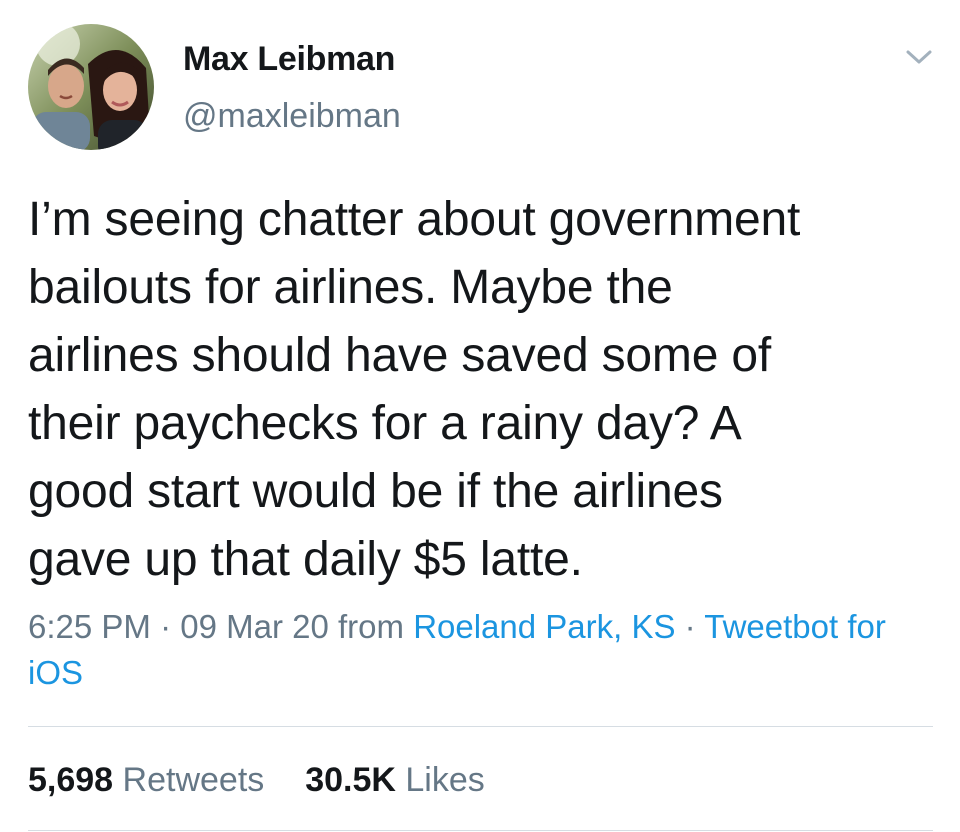 The image size is (960, 832). I want to click on retweets-label: Retweets, so click(193, 780).